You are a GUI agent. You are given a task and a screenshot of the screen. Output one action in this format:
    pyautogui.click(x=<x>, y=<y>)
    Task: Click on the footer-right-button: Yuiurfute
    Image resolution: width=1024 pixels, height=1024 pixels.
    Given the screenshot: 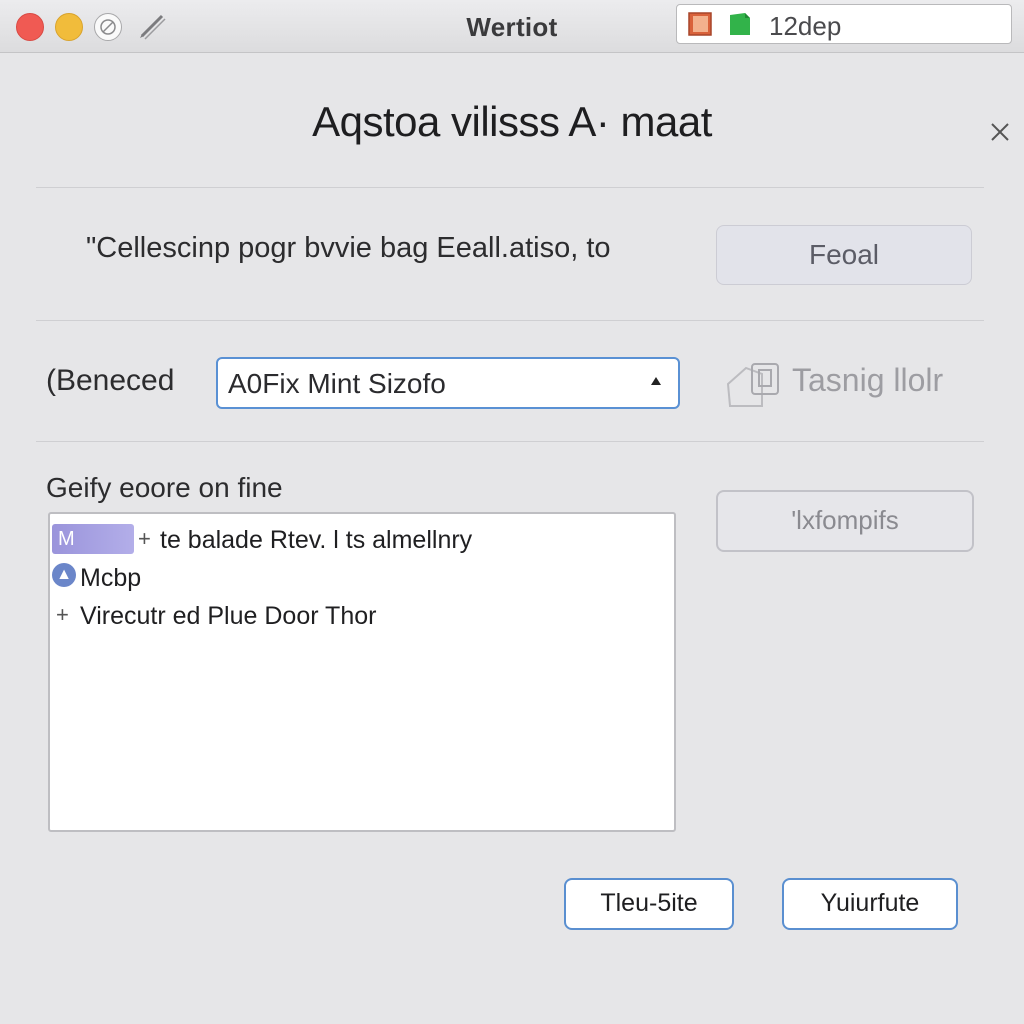 What is the action you would take?
    pyautogui.click(x=870, y=904)
    